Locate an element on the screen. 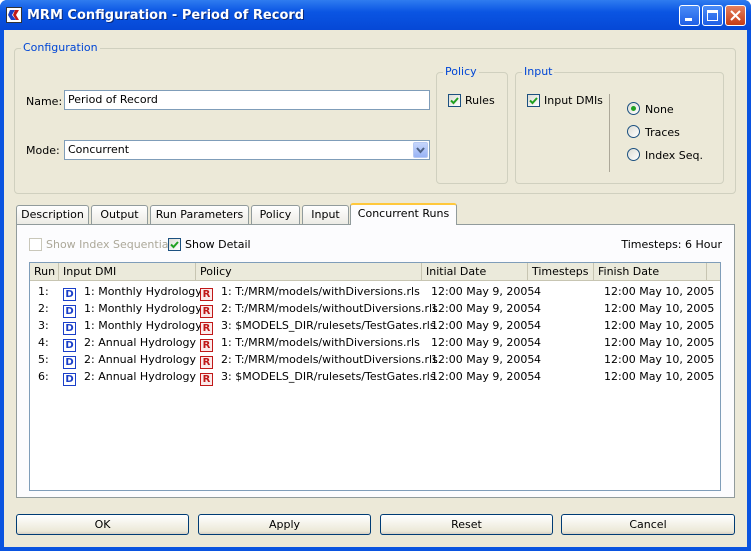 This screenshot has height=551, width=751. input-dmis-checkbox is located at coordinates (533, 100).